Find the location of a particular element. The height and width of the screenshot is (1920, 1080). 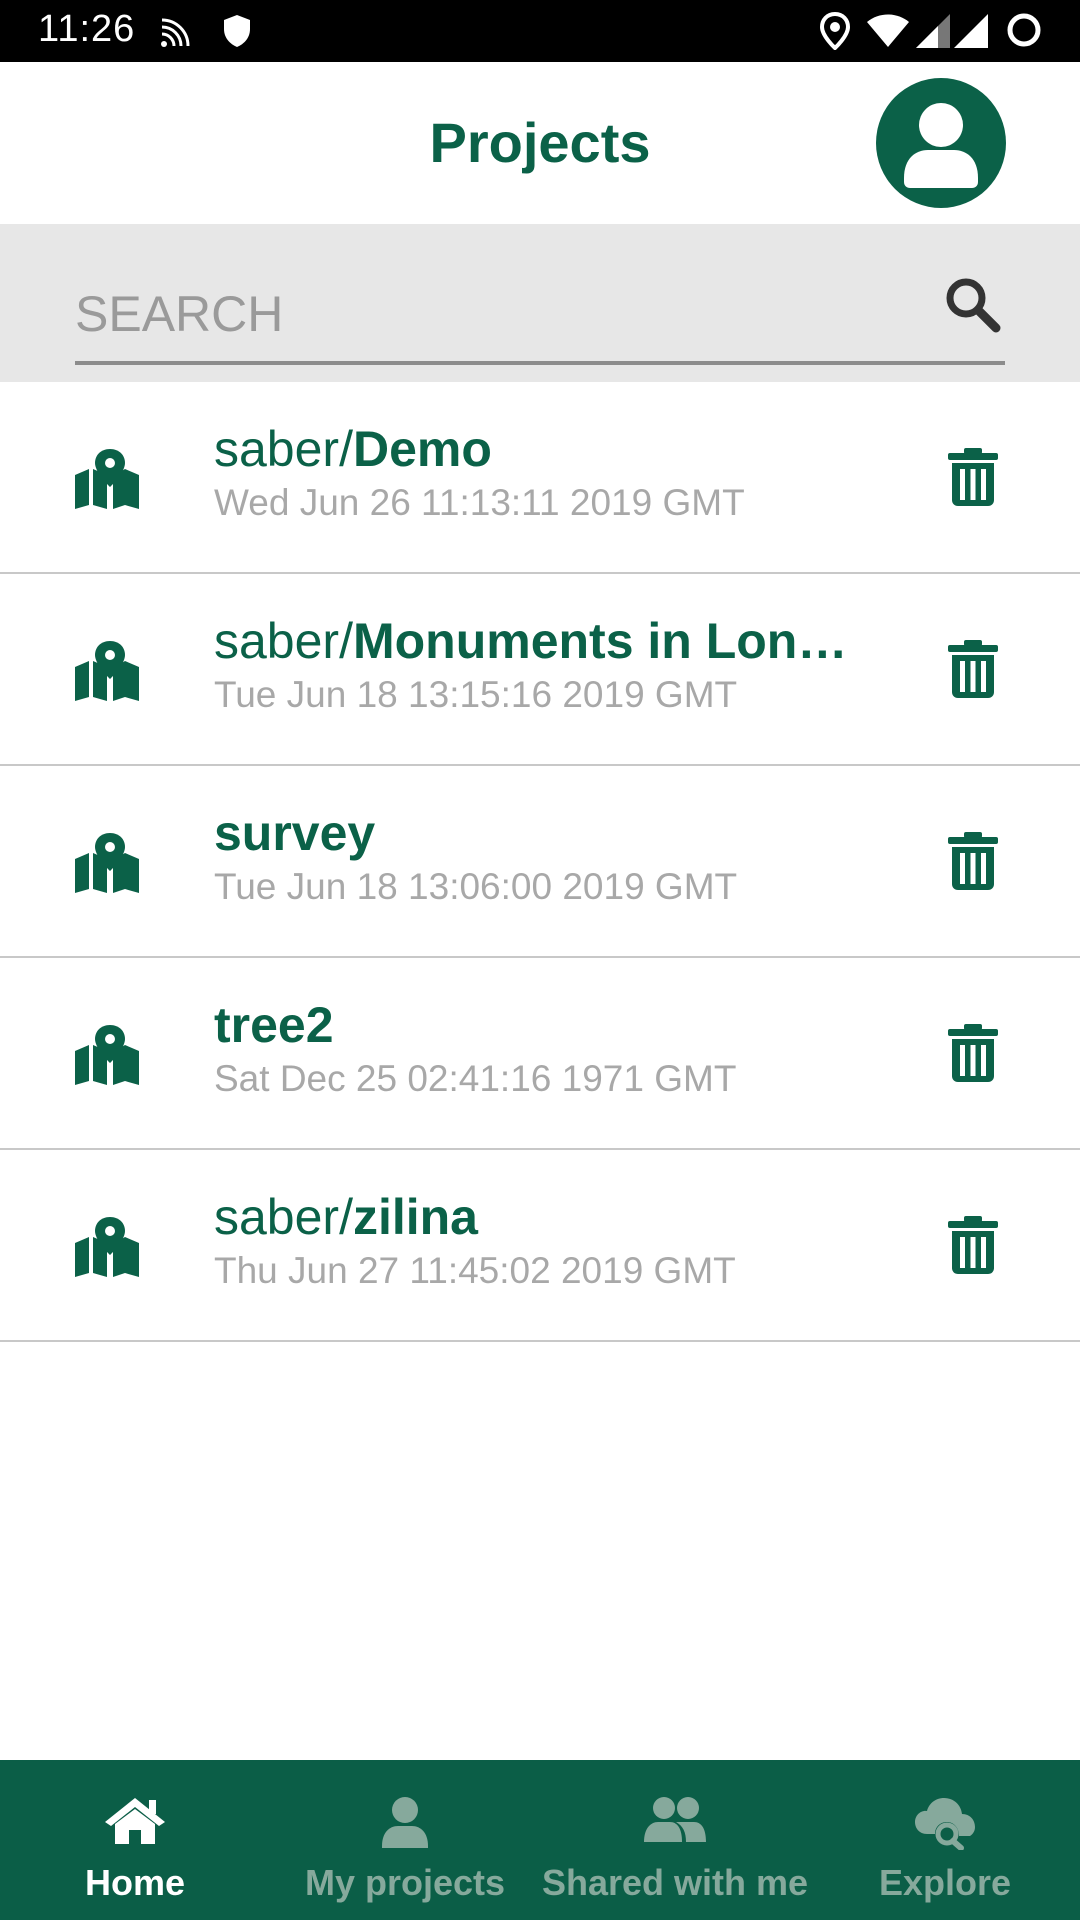

nav-explore-label: Explore is located at coordinates (945, 1882).